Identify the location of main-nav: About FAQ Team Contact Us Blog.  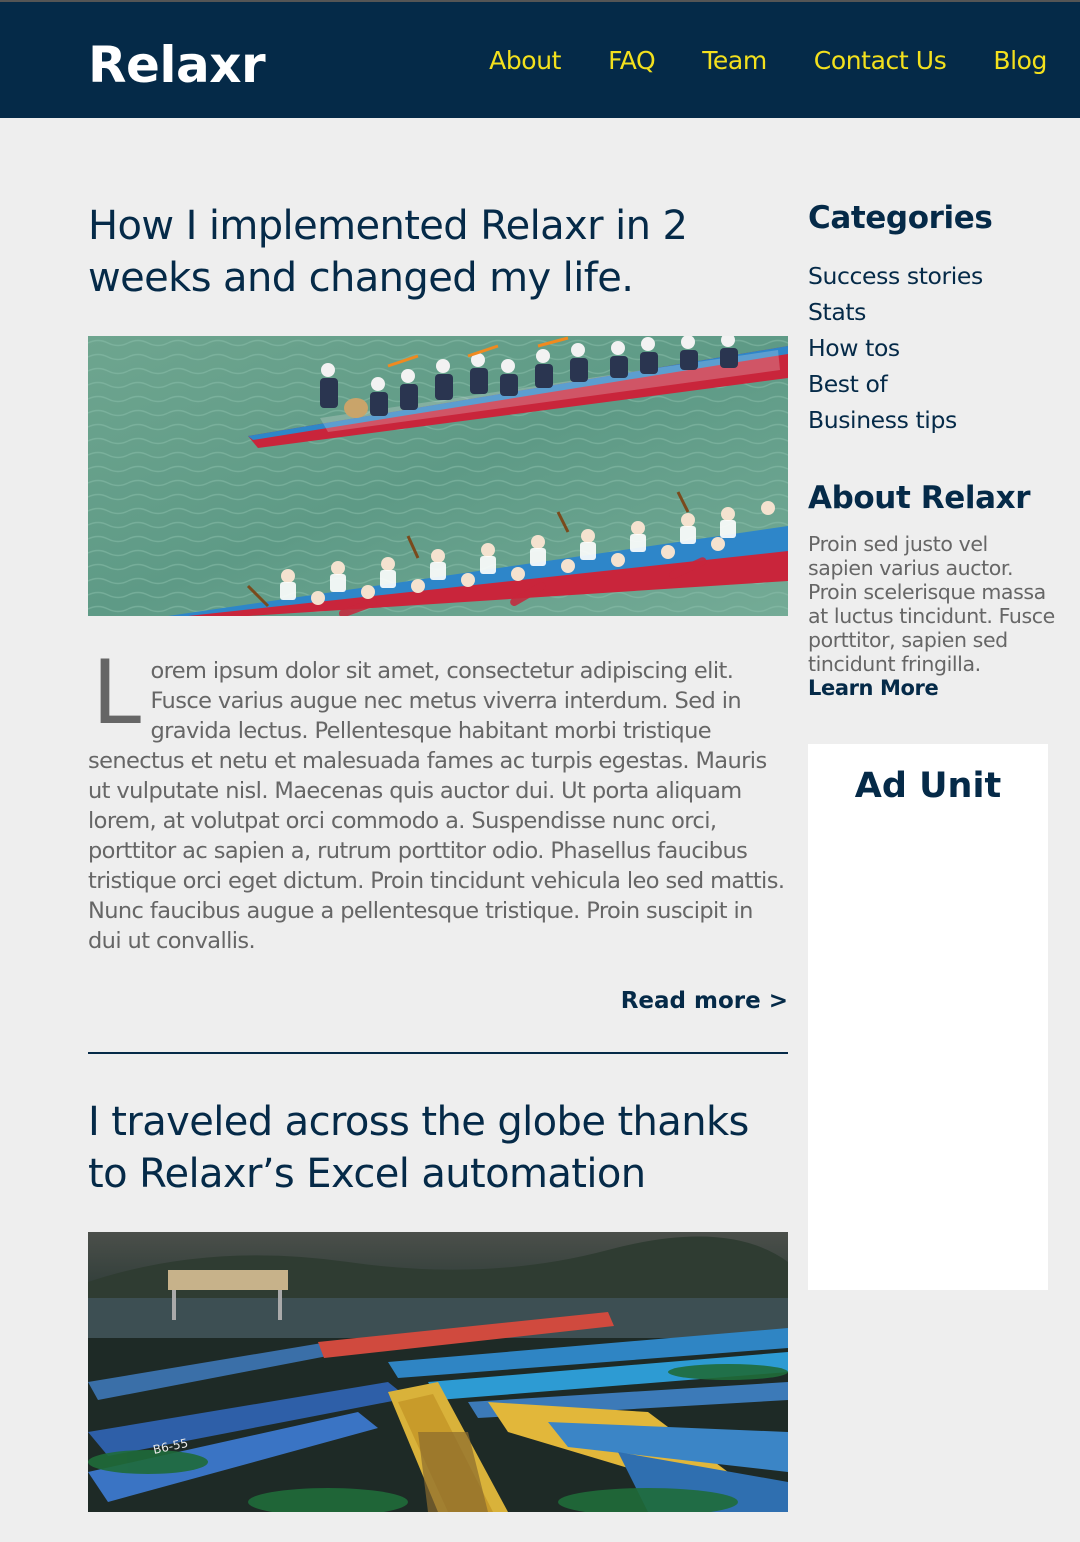
(768, 60).